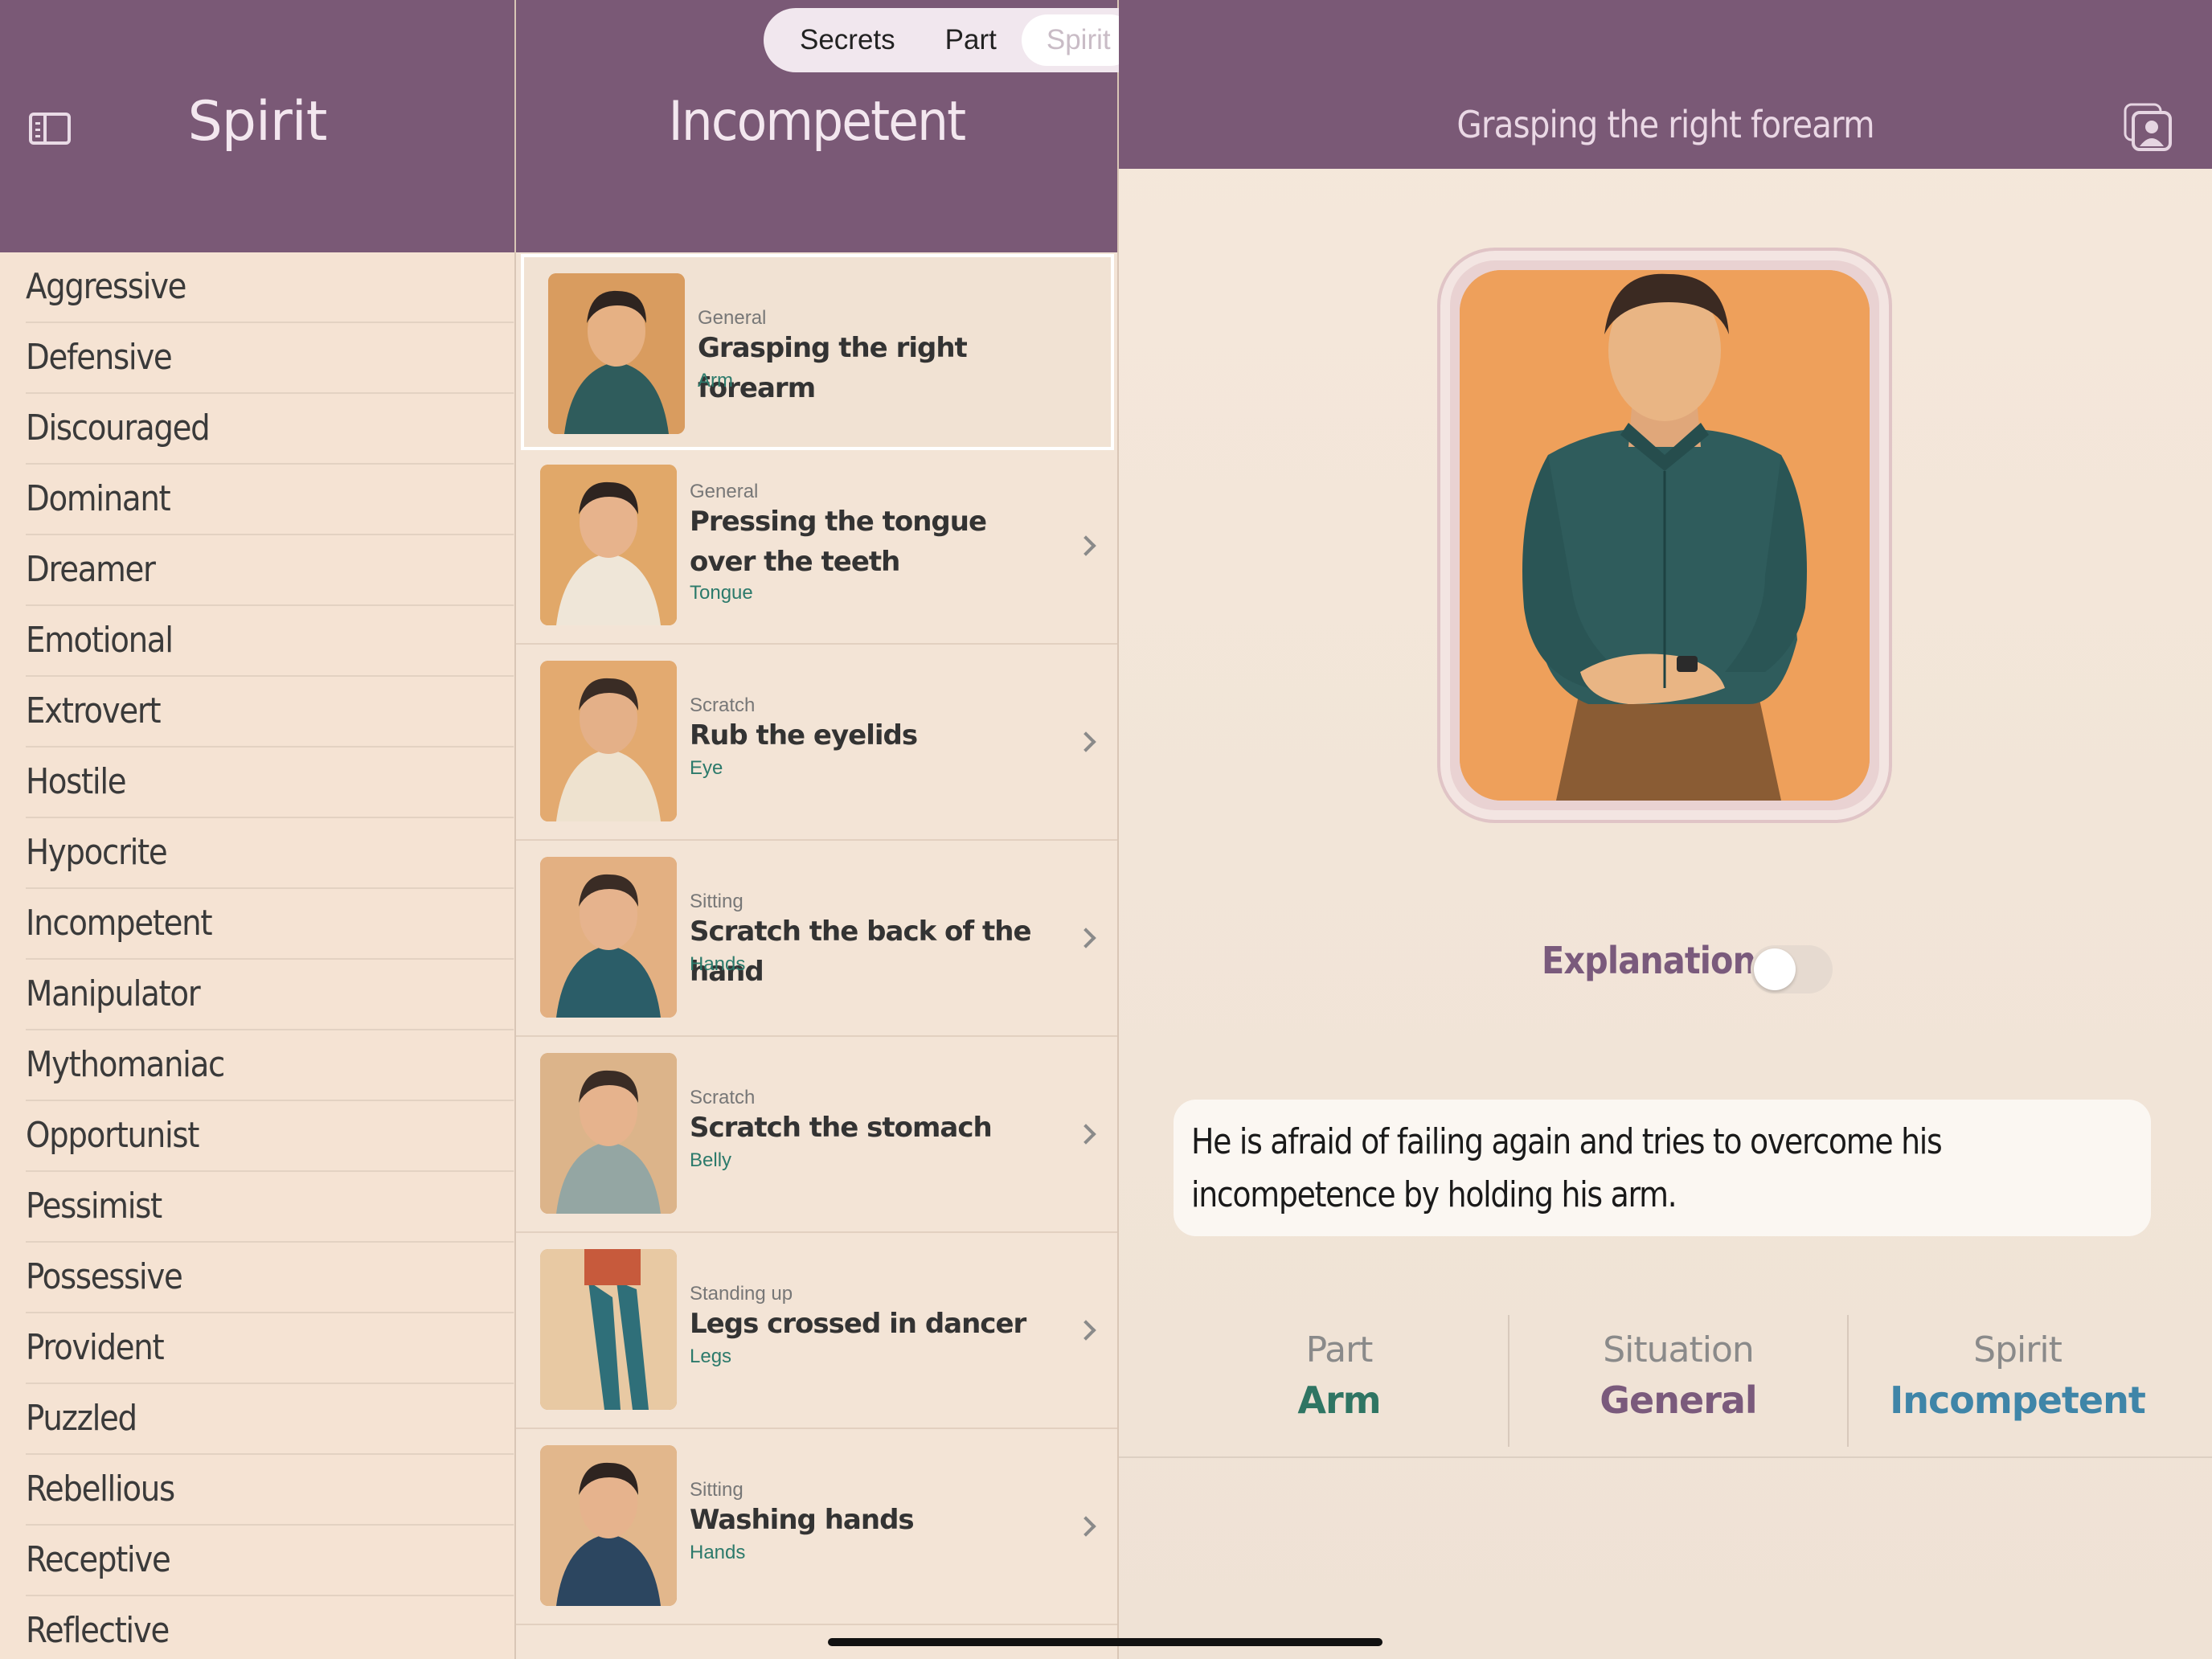  What do you see at coordinates (1792, 969) in the screenshot?
I see `explanation-toggle` at bounding box center [1792, 969].